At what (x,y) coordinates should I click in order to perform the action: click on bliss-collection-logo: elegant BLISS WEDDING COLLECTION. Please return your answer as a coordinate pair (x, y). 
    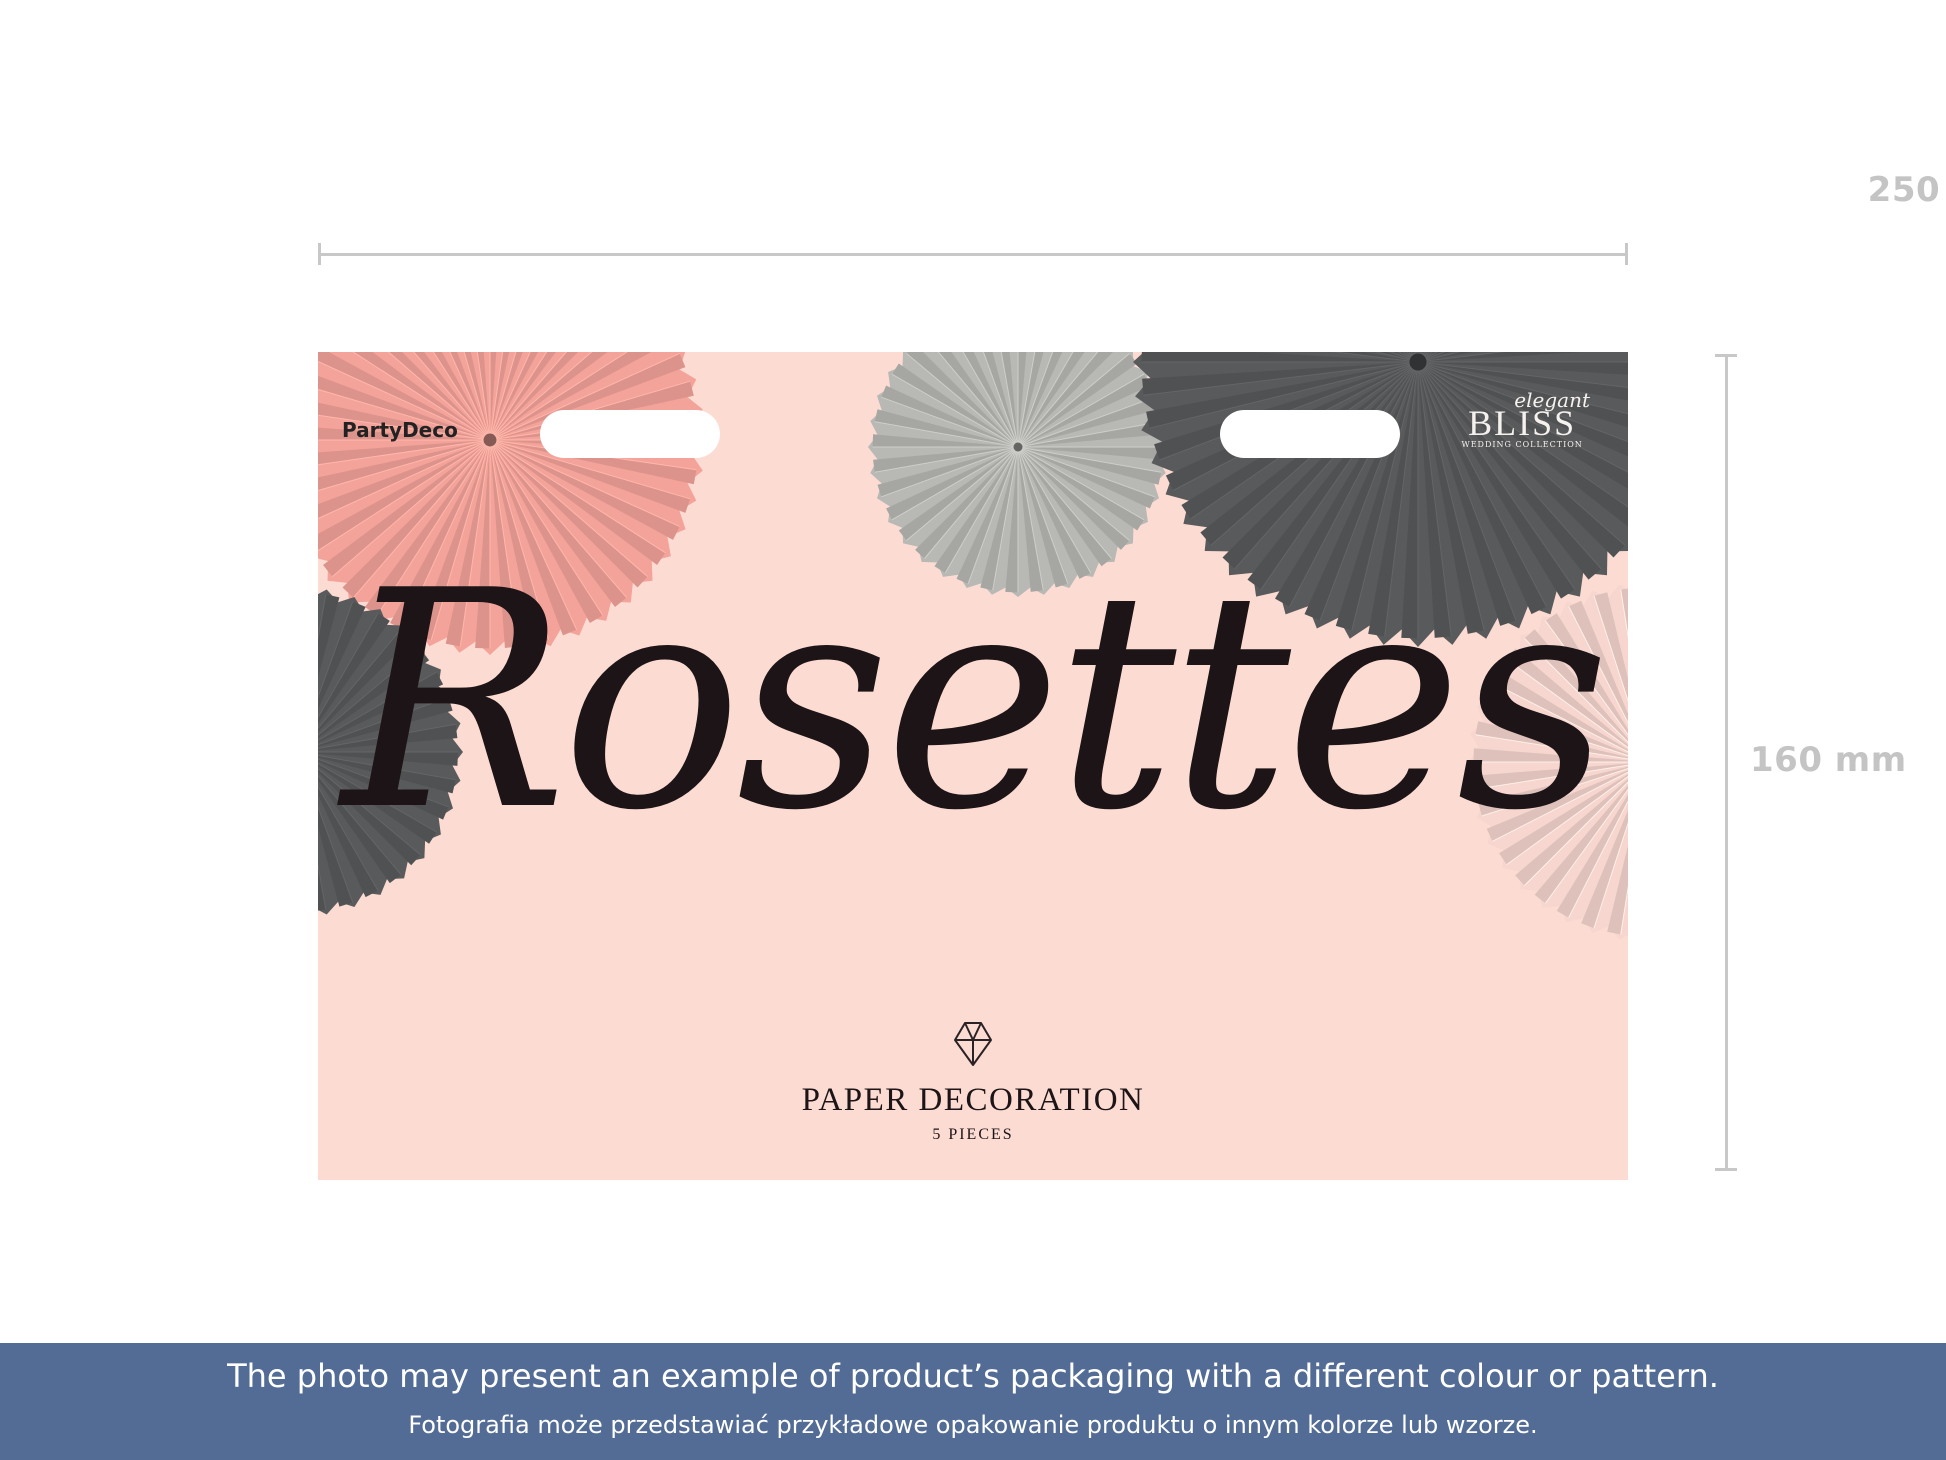
    Looking at the image, I should click on (1522, 418).